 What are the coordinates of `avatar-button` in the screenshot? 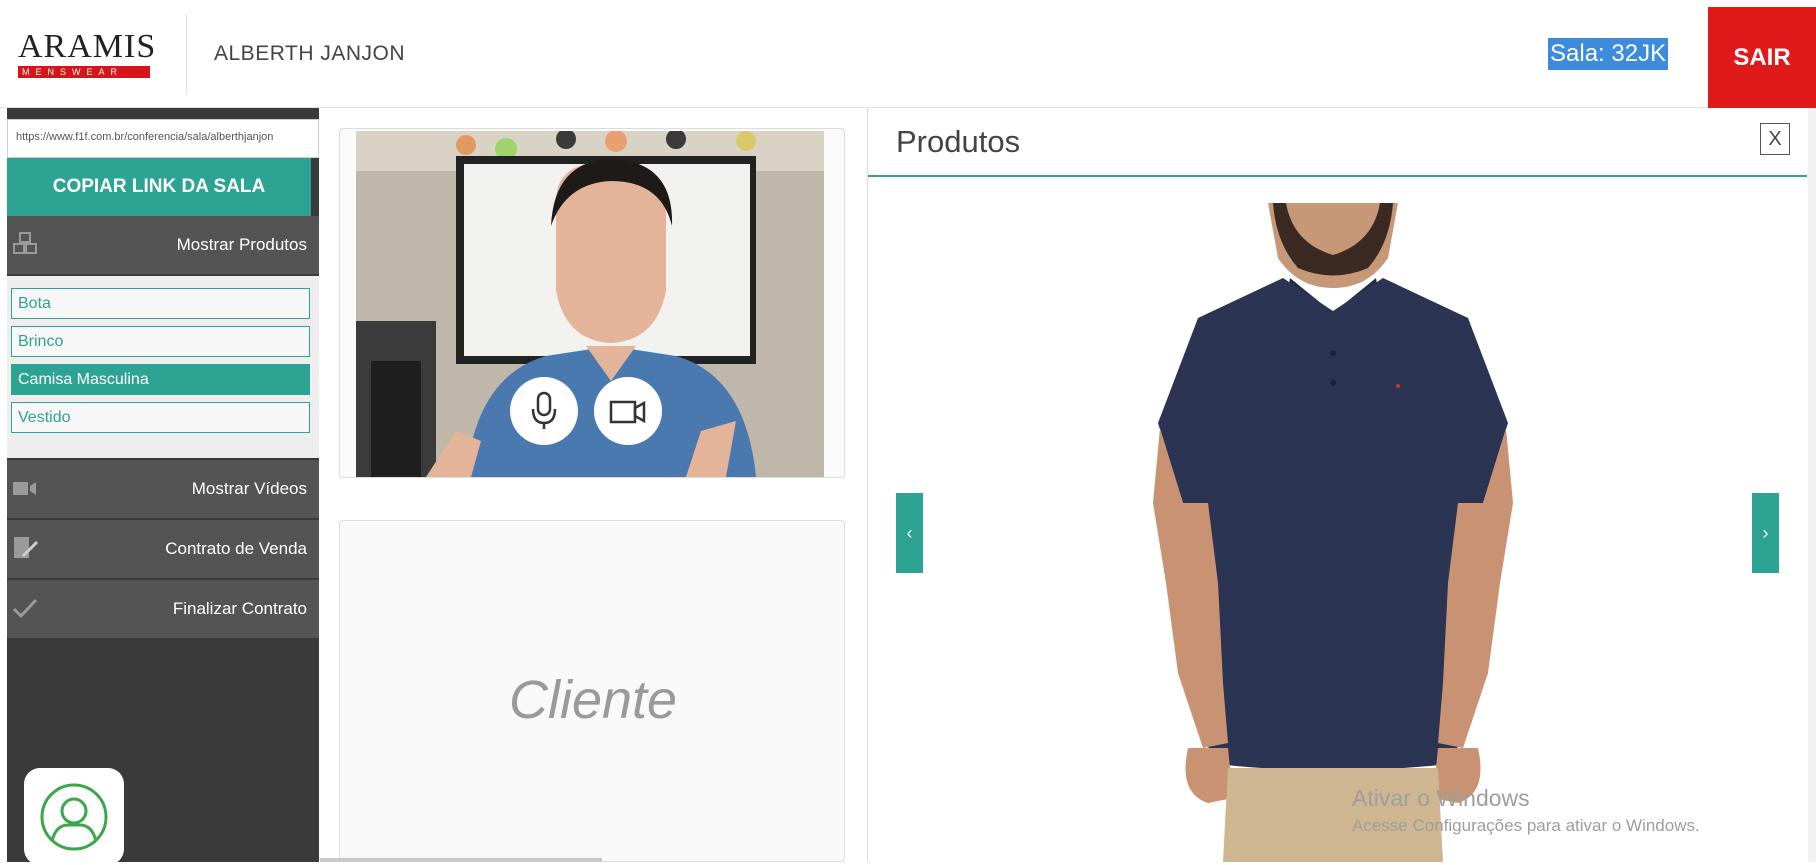 It's located at (74, 816).